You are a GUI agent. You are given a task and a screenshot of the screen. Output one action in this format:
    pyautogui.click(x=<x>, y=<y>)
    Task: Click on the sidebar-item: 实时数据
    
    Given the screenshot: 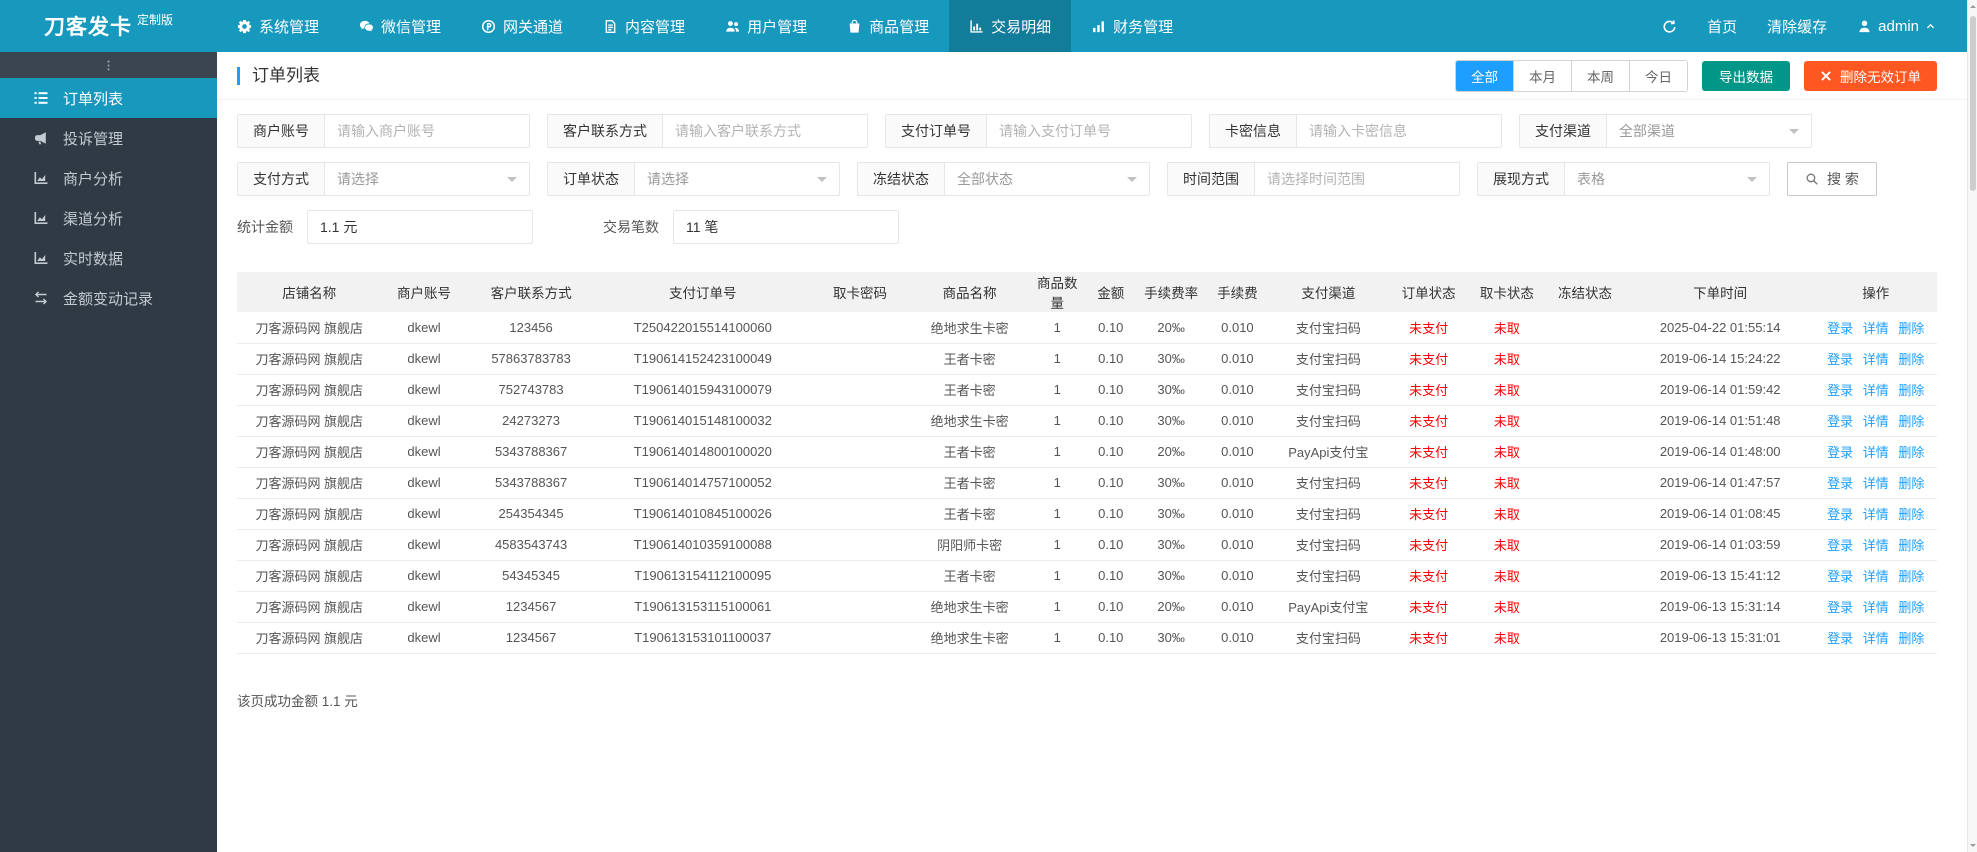 What is the action you would take?
    pyautogui.click(x=108, y=258)
    